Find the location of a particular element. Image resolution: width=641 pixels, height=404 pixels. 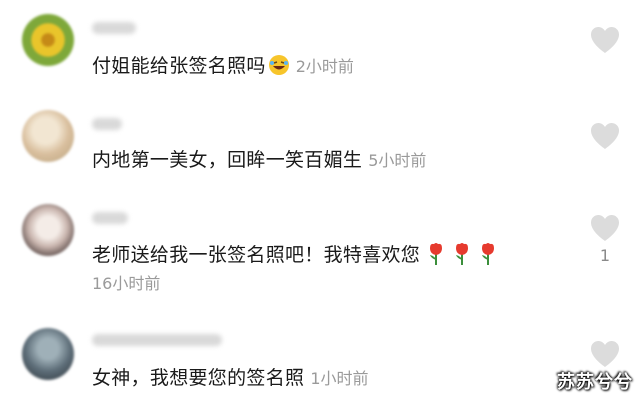

watermark: 苏苏兮兮 is located at coordinates (595, 382).